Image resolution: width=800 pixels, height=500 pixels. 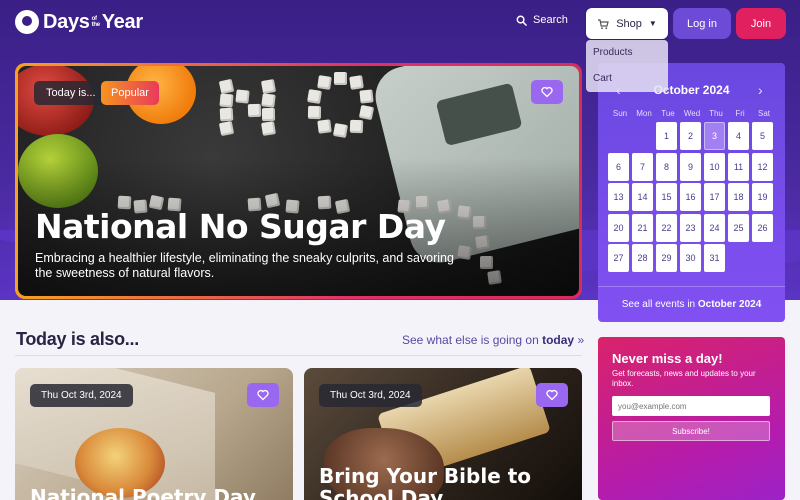 What do you see at coordinates (691, 406) in the screenshot?
I see `email-input` at bounding box center [691, 406].